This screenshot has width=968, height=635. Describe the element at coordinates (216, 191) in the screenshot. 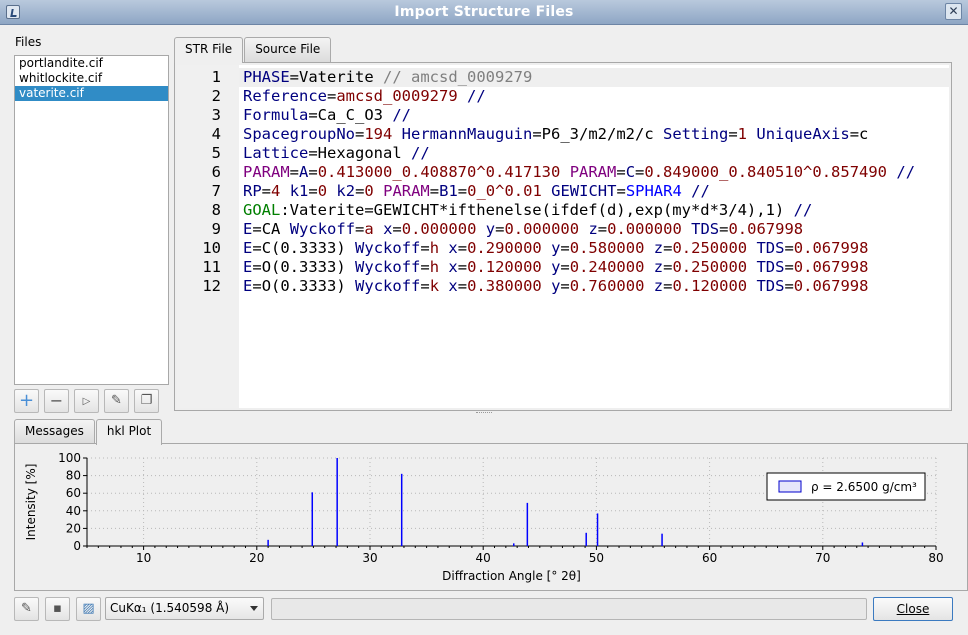

I see `line-number: 7` at that location.